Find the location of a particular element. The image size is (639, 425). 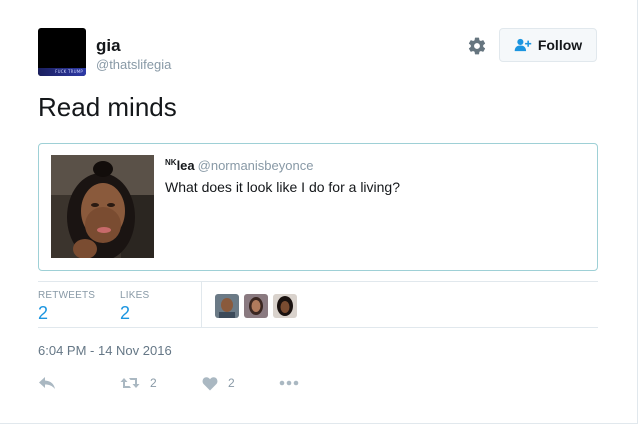

retweet-count: 2 is located at coordinates (153, 383).